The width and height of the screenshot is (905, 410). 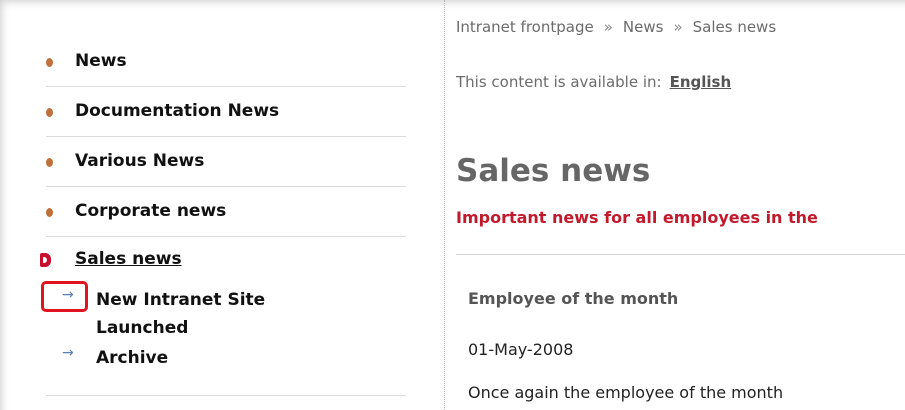 I want to click on content-divider, so click(x=680, y=254).